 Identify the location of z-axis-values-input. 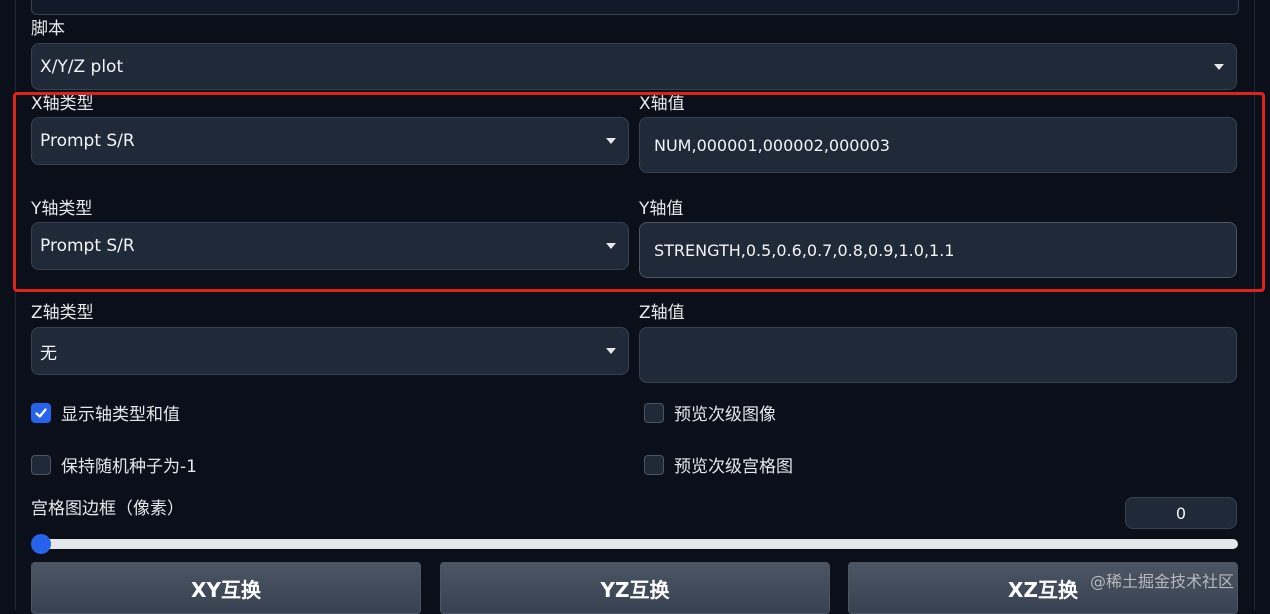
(938, 355).